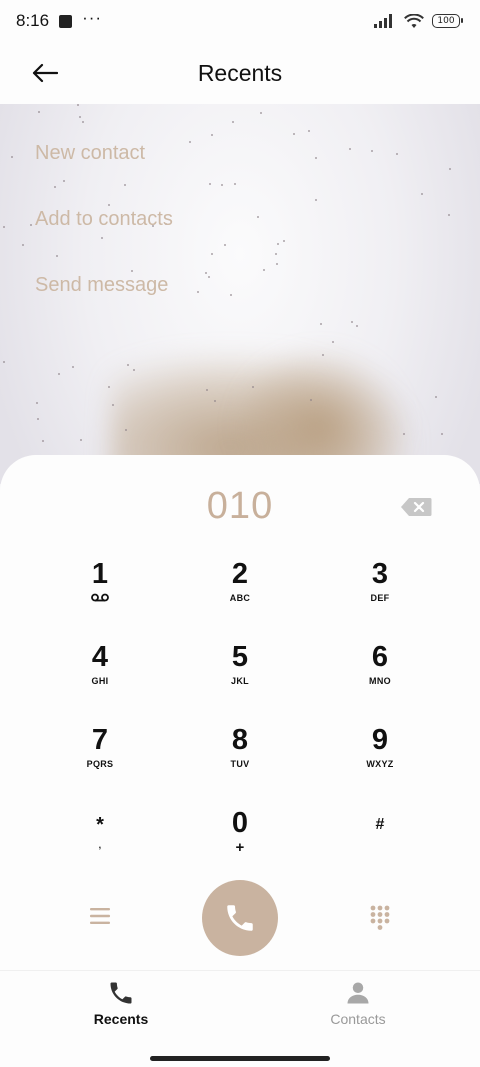 The width and height of the screenshot is (480, 1067). I want to click on key-letters: WXYZ, so click(380, 764).